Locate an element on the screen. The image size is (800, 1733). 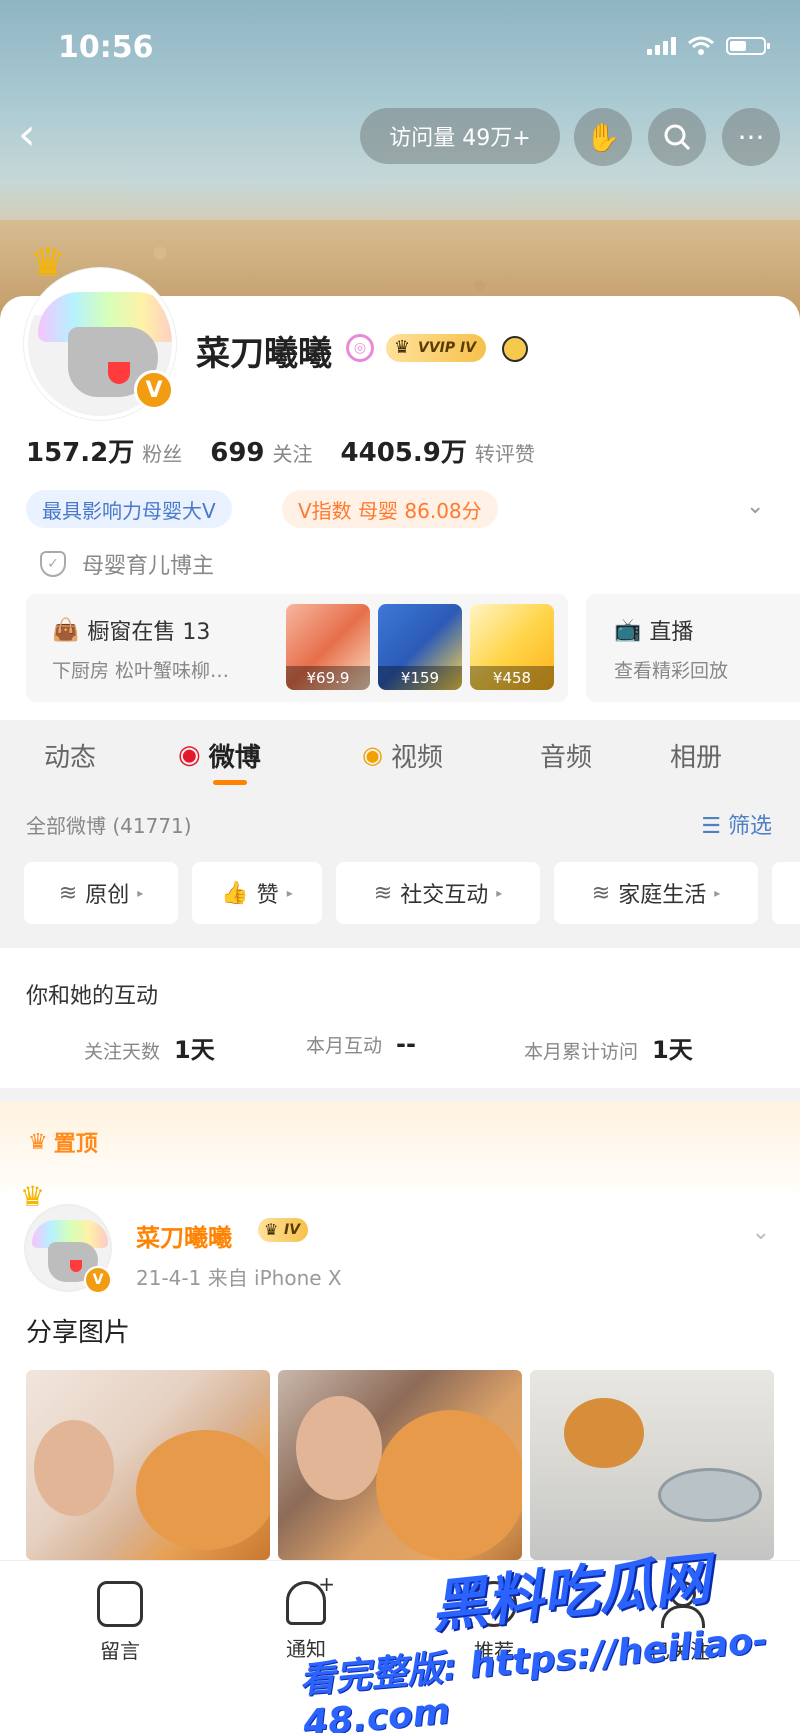
shop-price-3: ¥458 is located at coordinates (512, 678).